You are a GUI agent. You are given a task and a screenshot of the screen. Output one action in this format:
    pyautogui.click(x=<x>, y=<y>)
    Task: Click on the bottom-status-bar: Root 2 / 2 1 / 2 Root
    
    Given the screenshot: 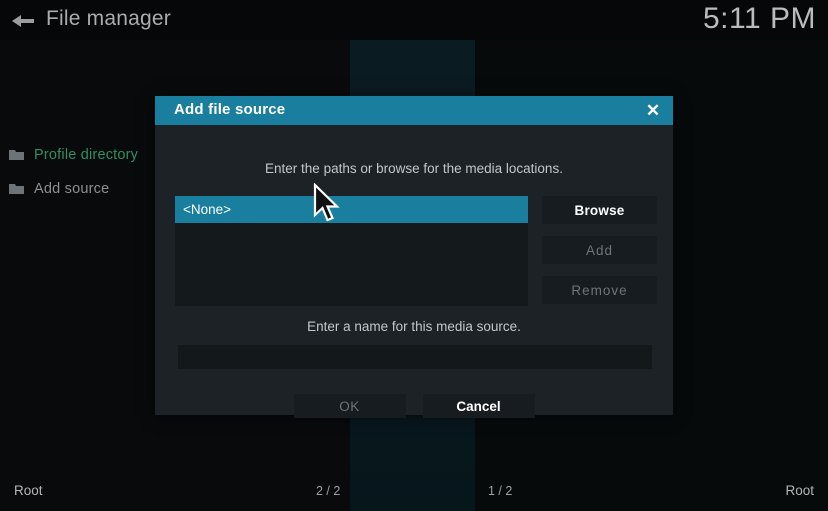 What is the action you would take?
    pyautogui.click(x=414, y=492)
    